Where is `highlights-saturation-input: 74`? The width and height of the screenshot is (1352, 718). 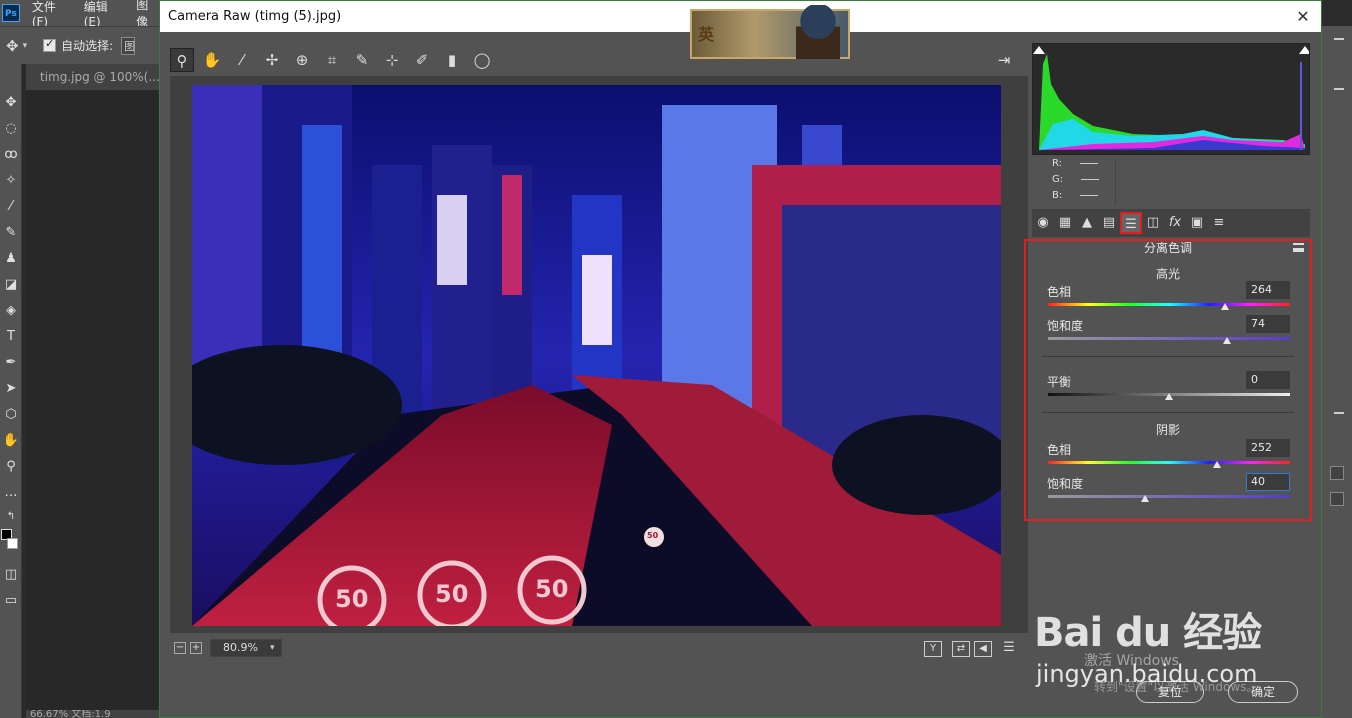
highlights-saturation-input: 74 is located at coordinates (1268, 324).